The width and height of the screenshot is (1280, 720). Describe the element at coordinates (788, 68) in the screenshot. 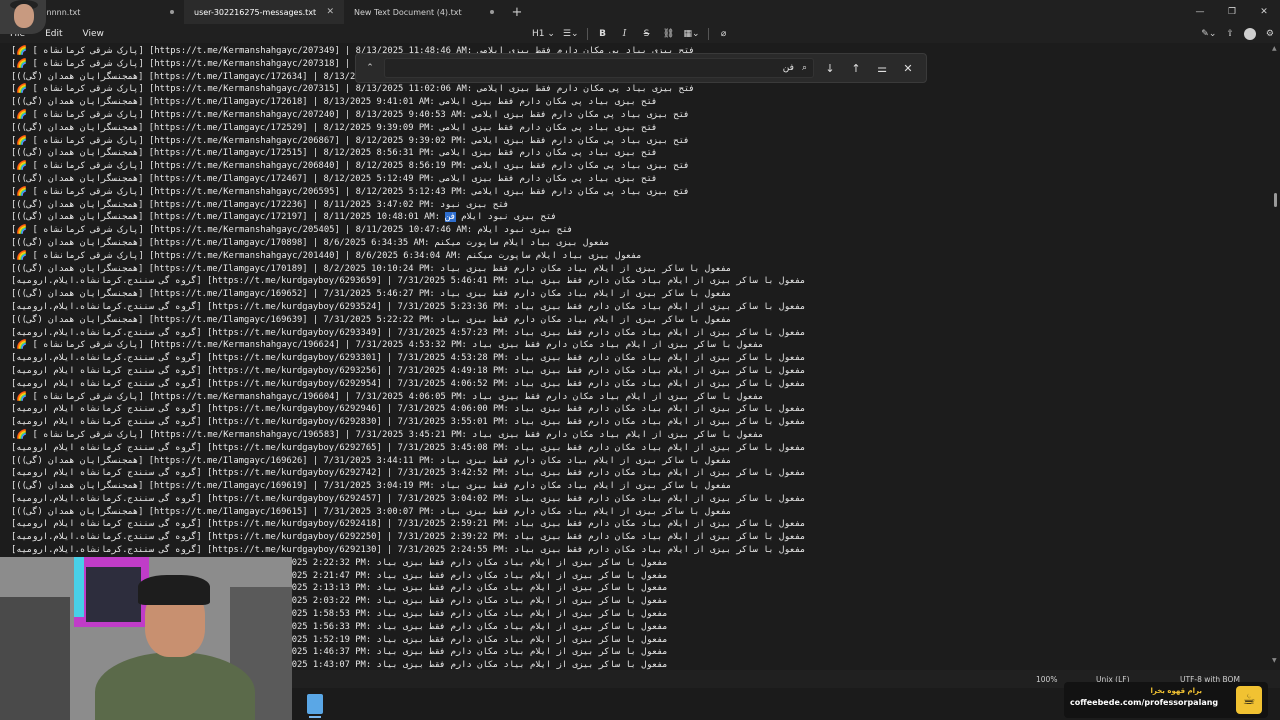

I see `find-query: فن` at that location.